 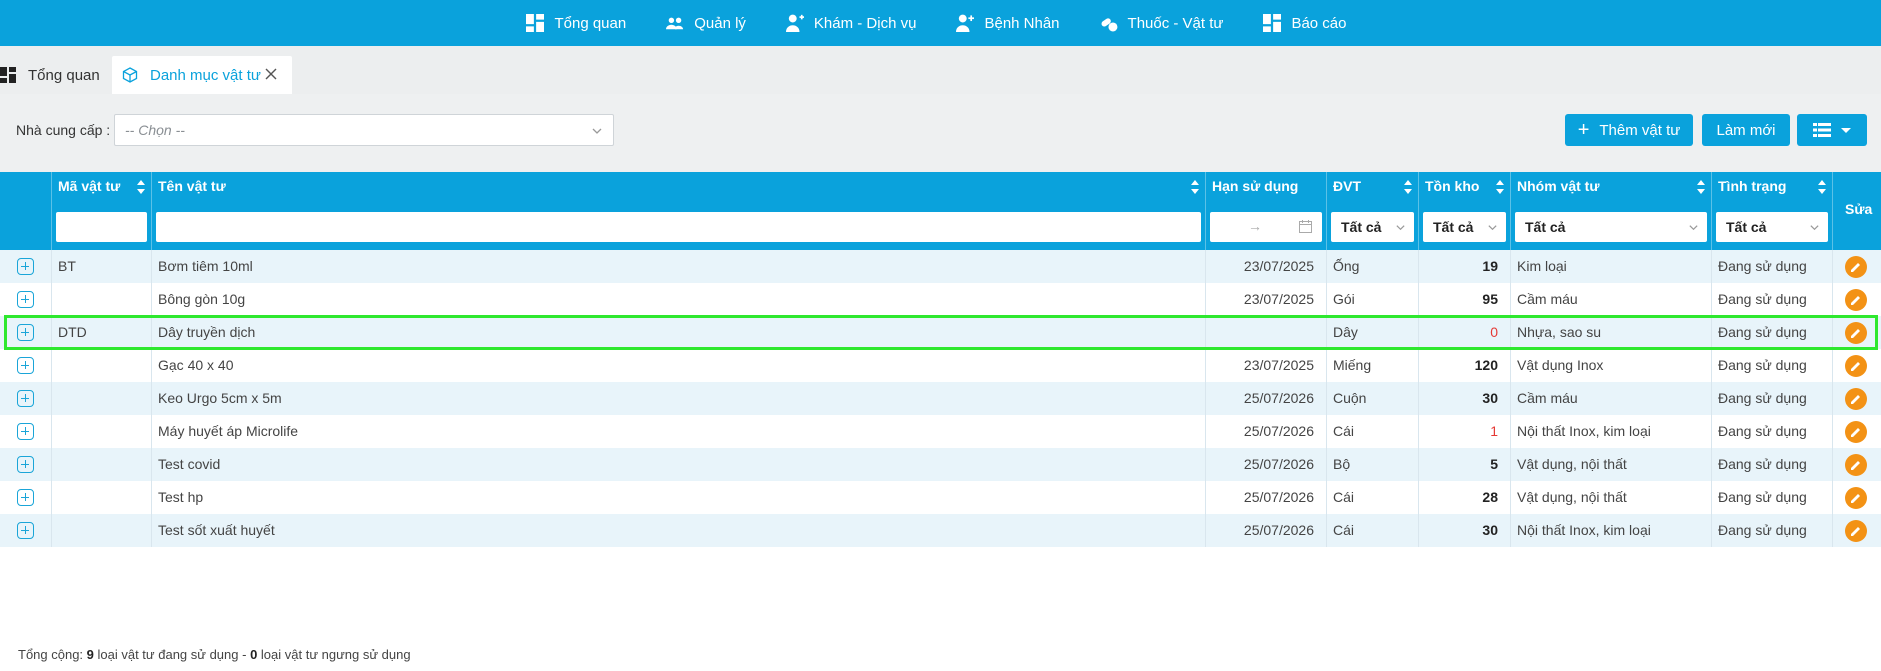 I want to click on header-status-label: Tình trạng, so click(x=1752, y=186).